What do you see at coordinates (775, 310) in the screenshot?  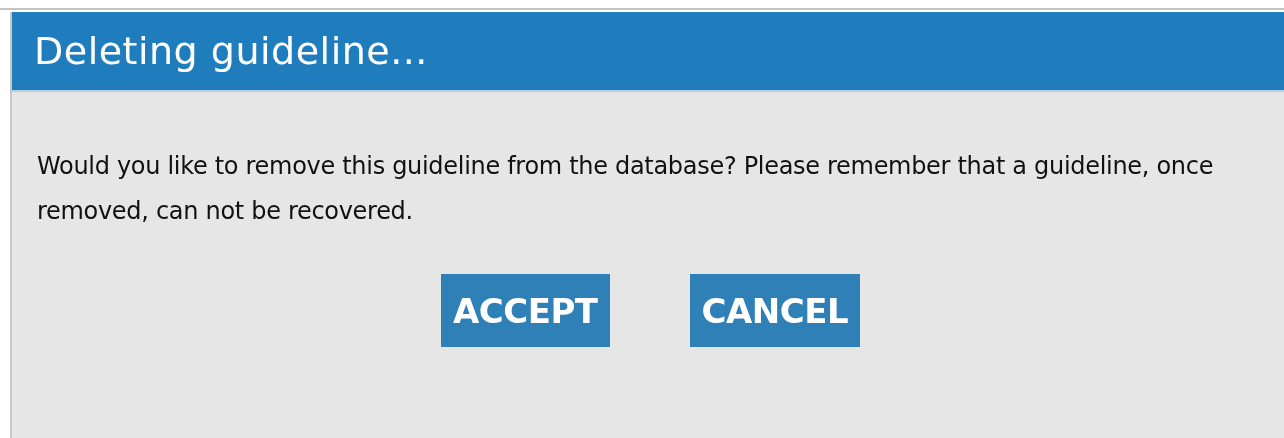 I see `cancel-button: CANCEL` at bounding box center [775, 310].